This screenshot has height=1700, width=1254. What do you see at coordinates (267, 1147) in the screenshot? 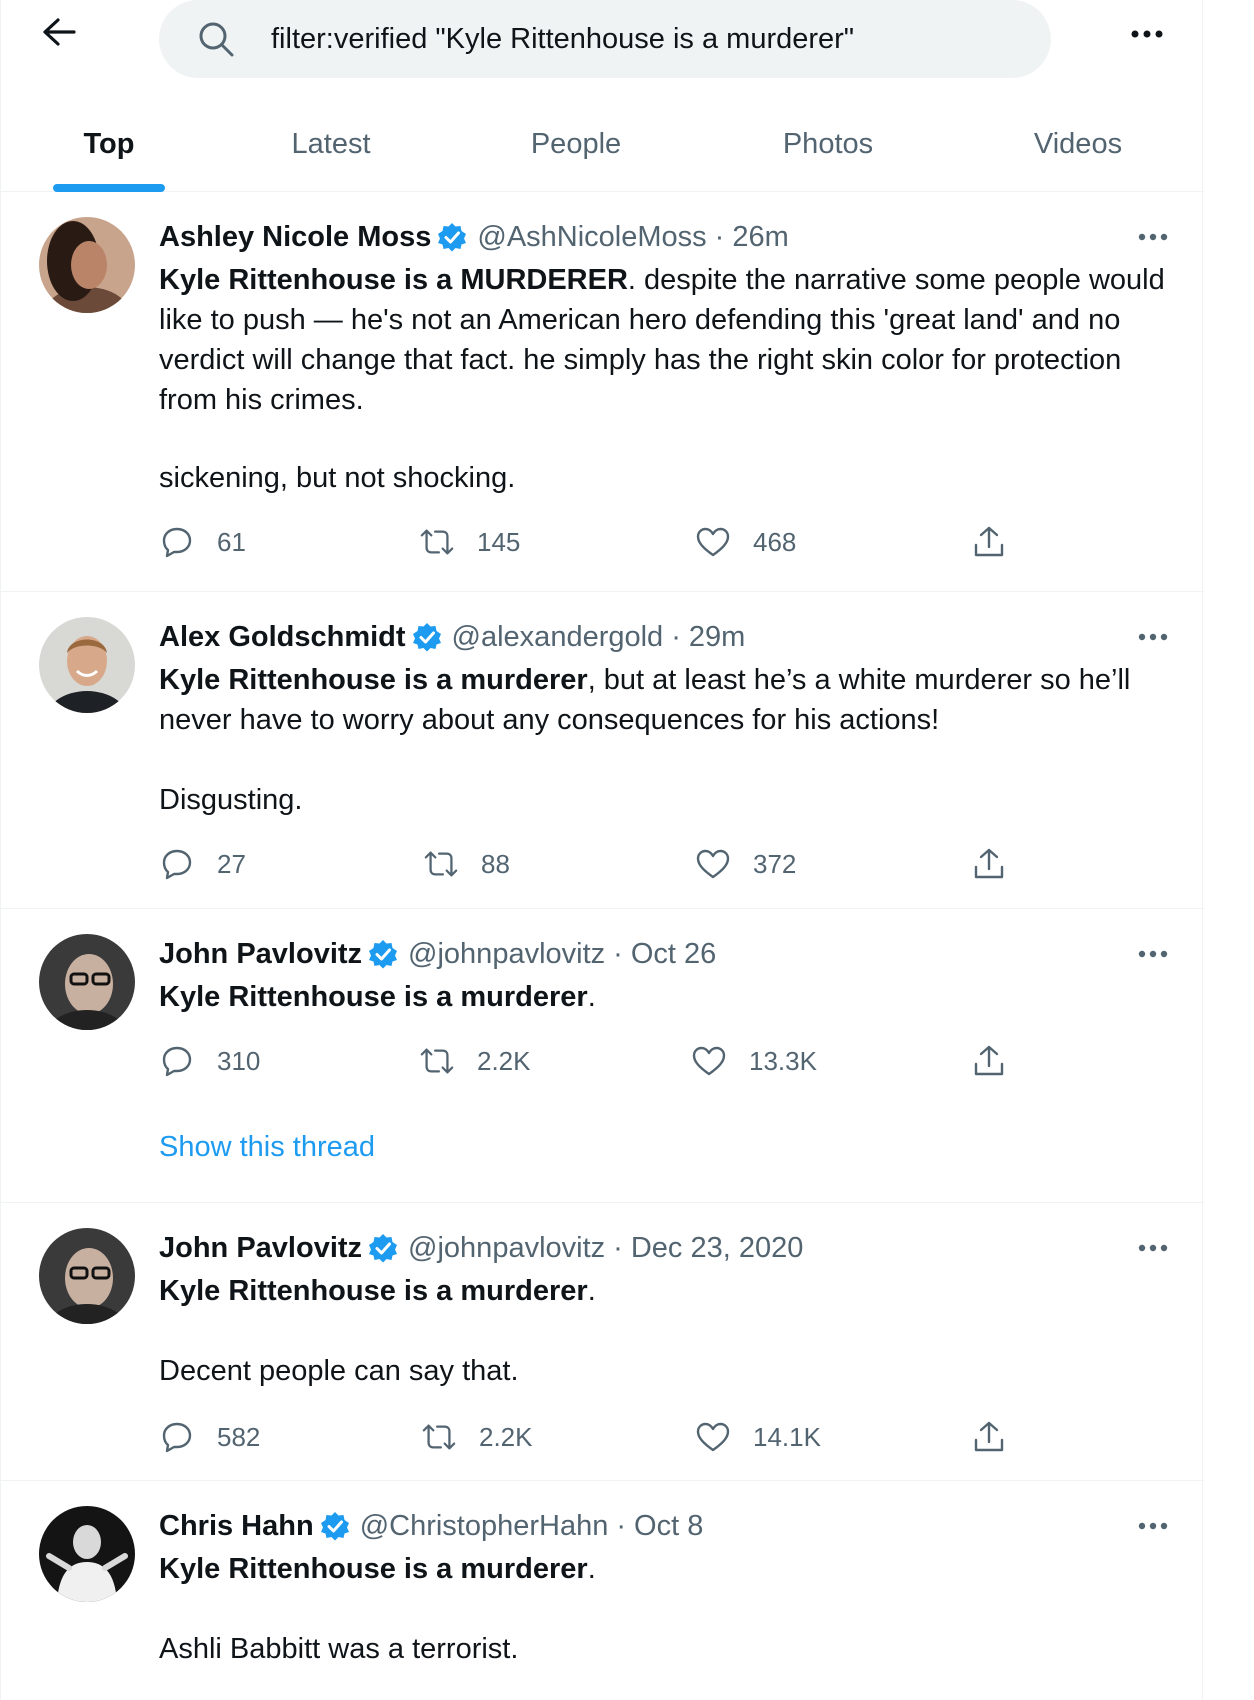
I see `show-thread-link: Show this thread` at bounding box center [267, 1147].